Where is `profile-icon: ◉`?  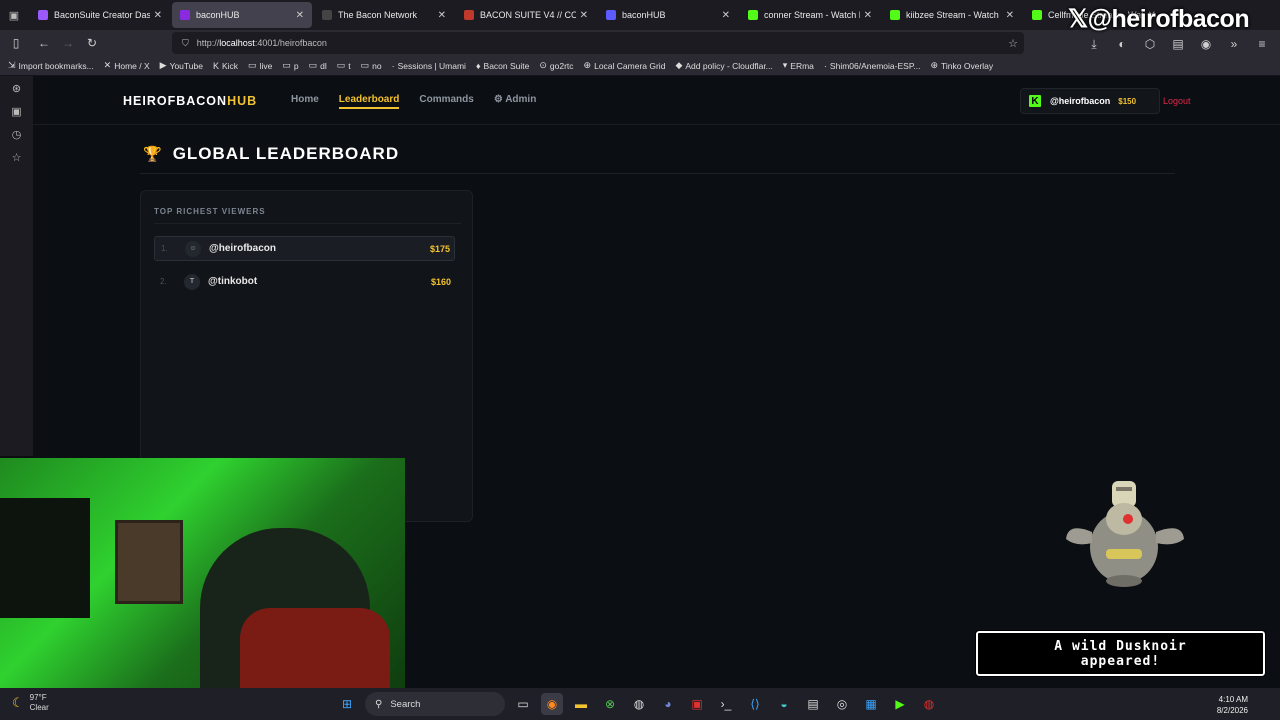
profile-icon: ◉ is located at coordinates (1206, 44).